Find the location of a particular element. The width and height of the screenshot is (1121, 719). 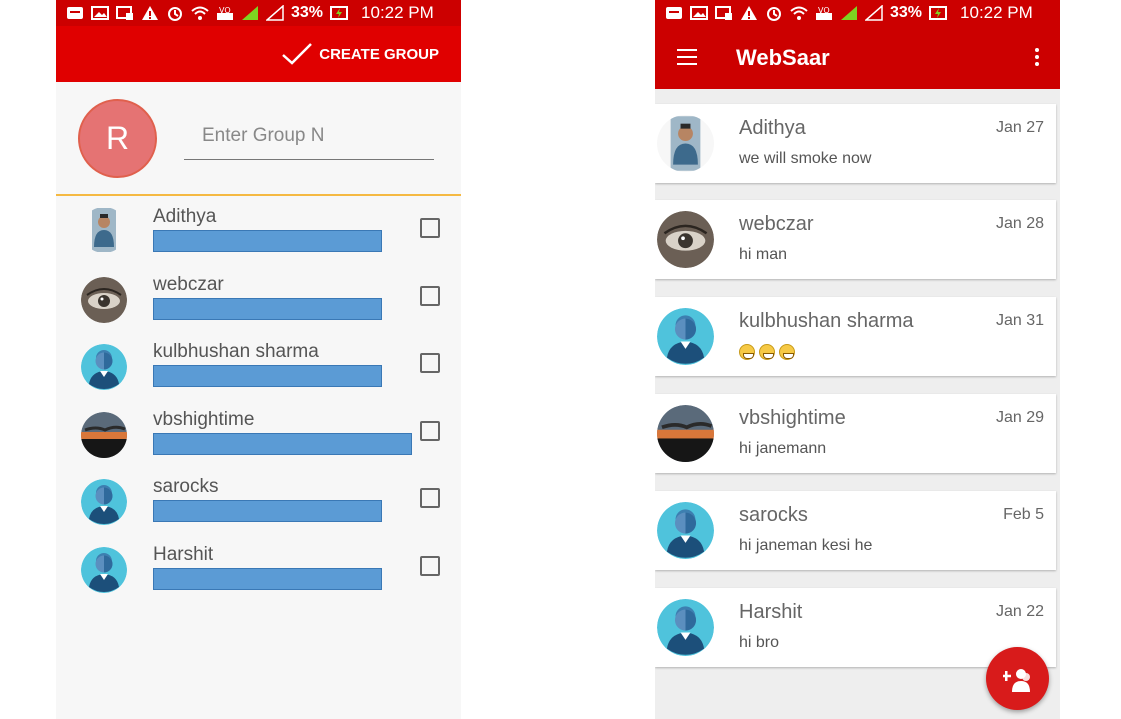

member-row: sarocks is located at coordinates (258, 509).